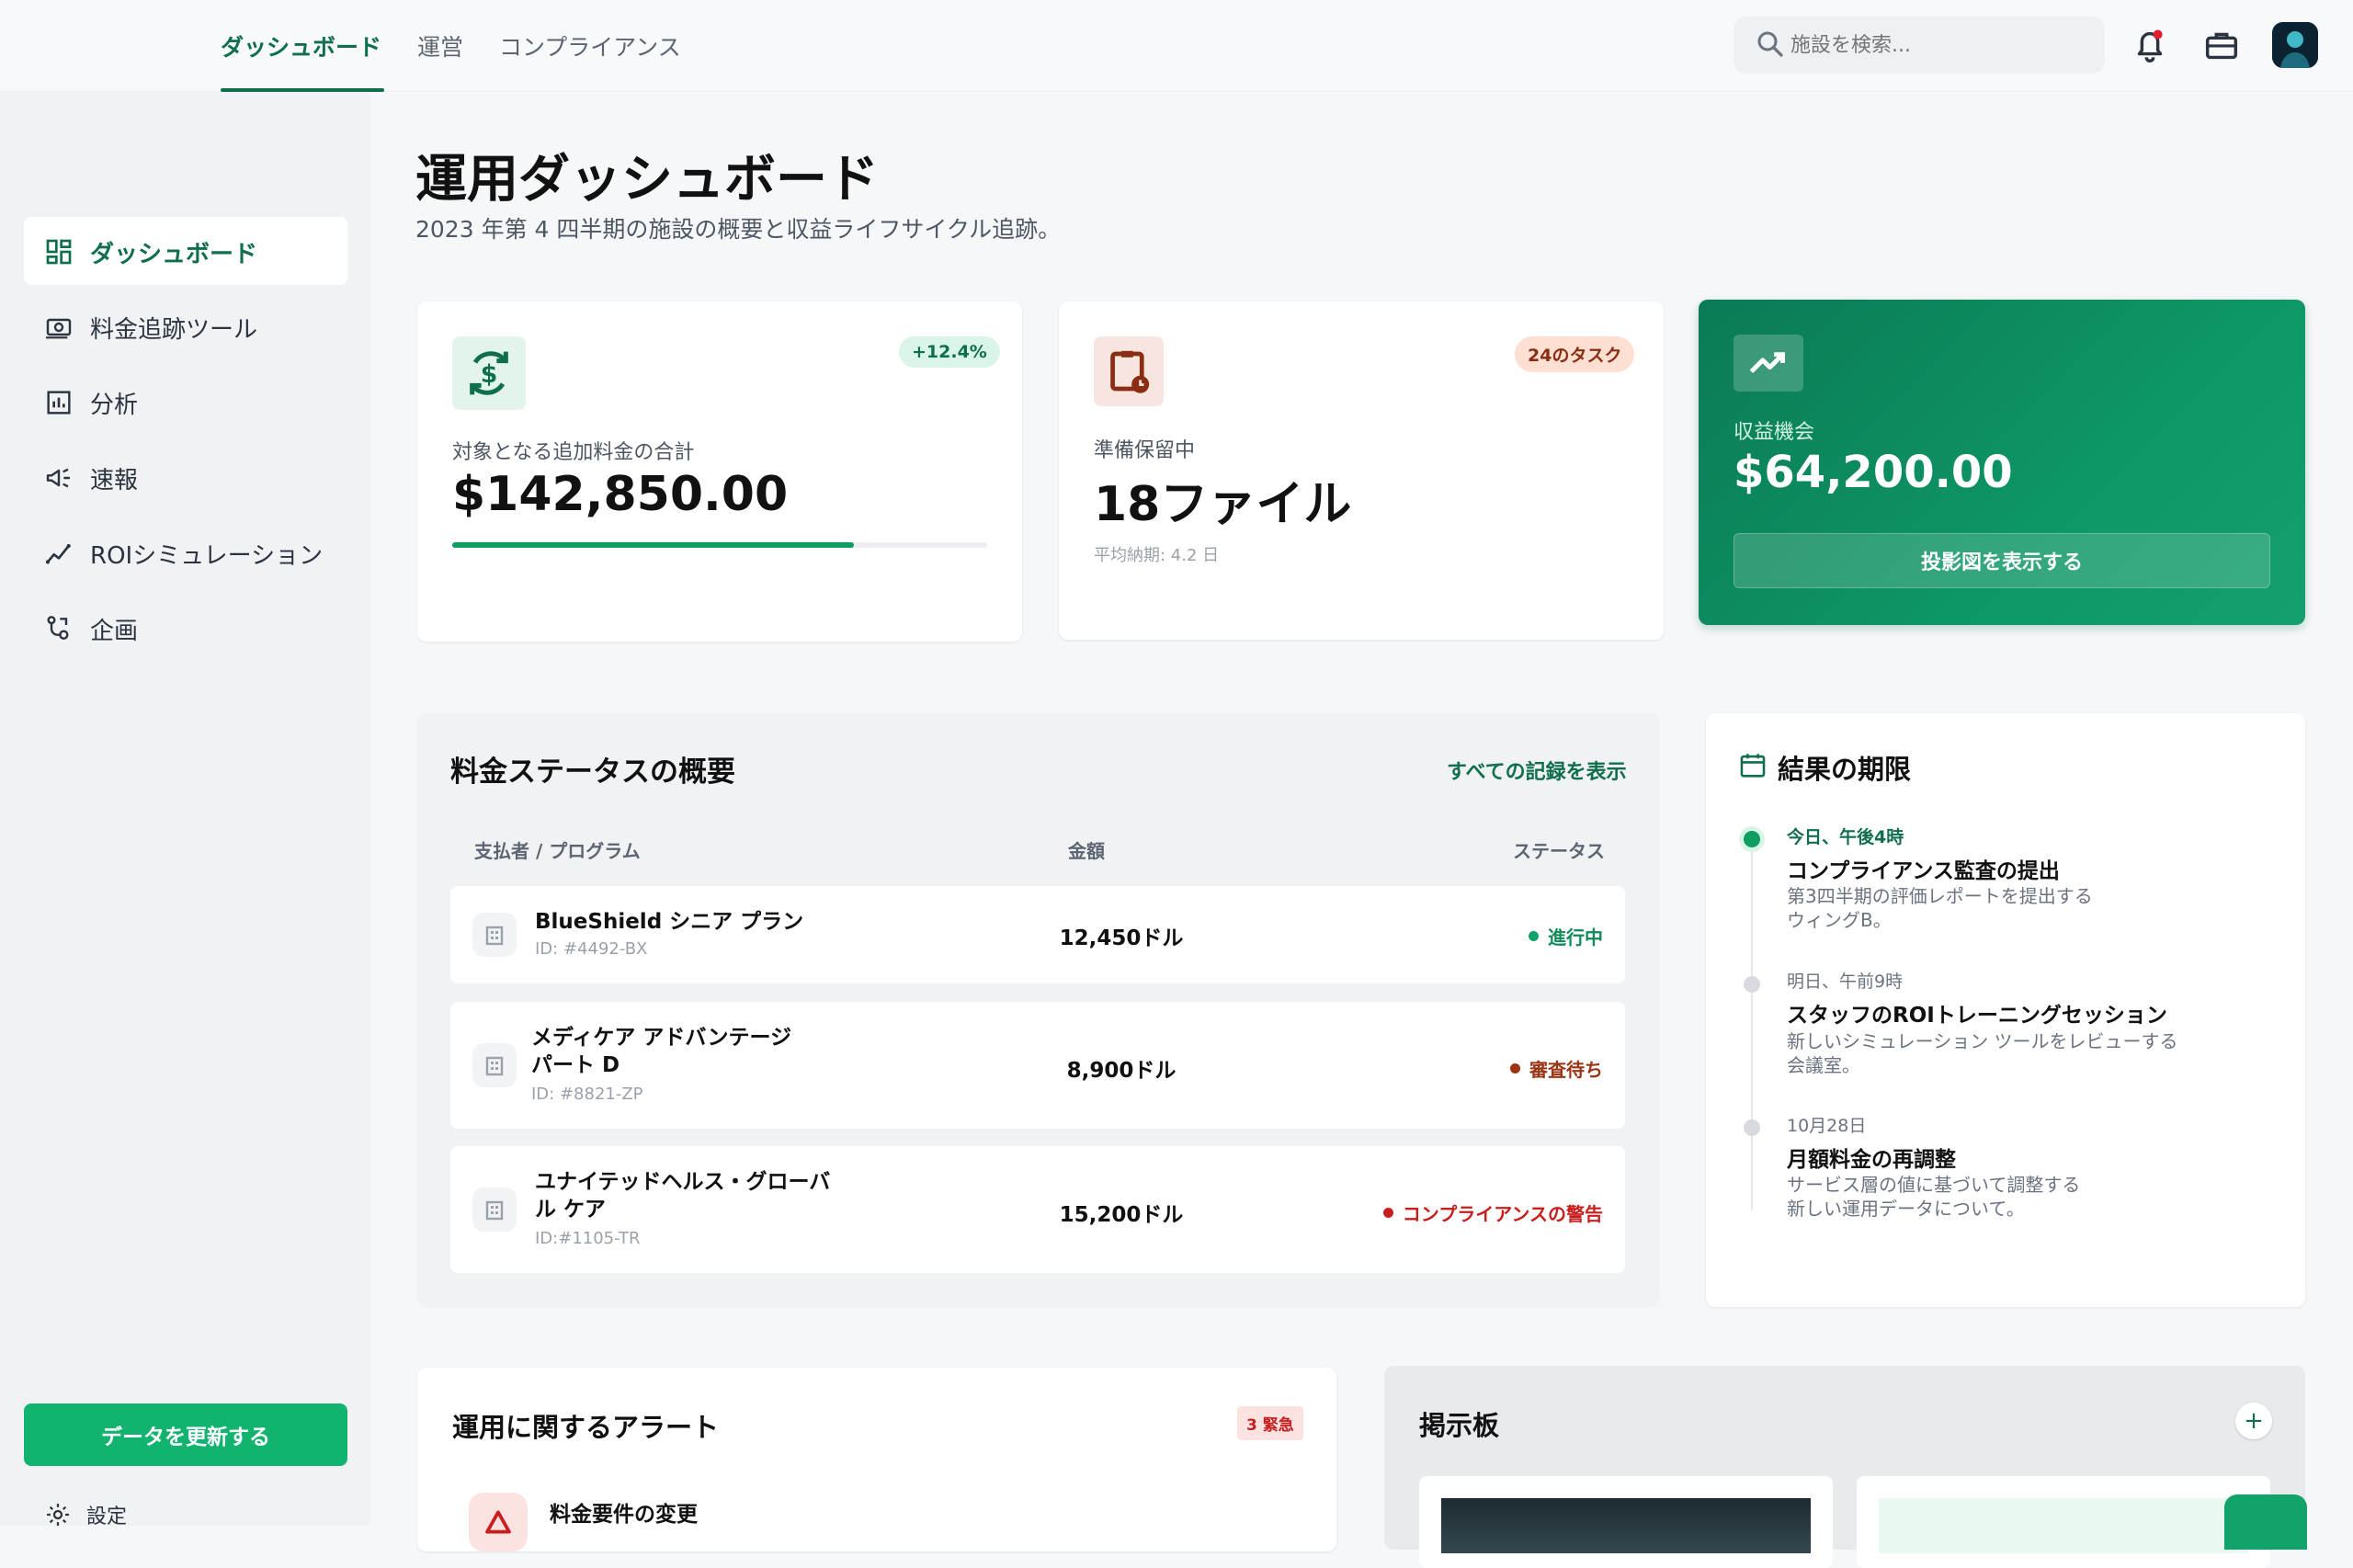 Image resolution: width=2353 pixels, height=1568 pixels. What do you see at coordinates (1937, 45) in the screenshot?
I see `search-input` at bounding box center [1937, 45].